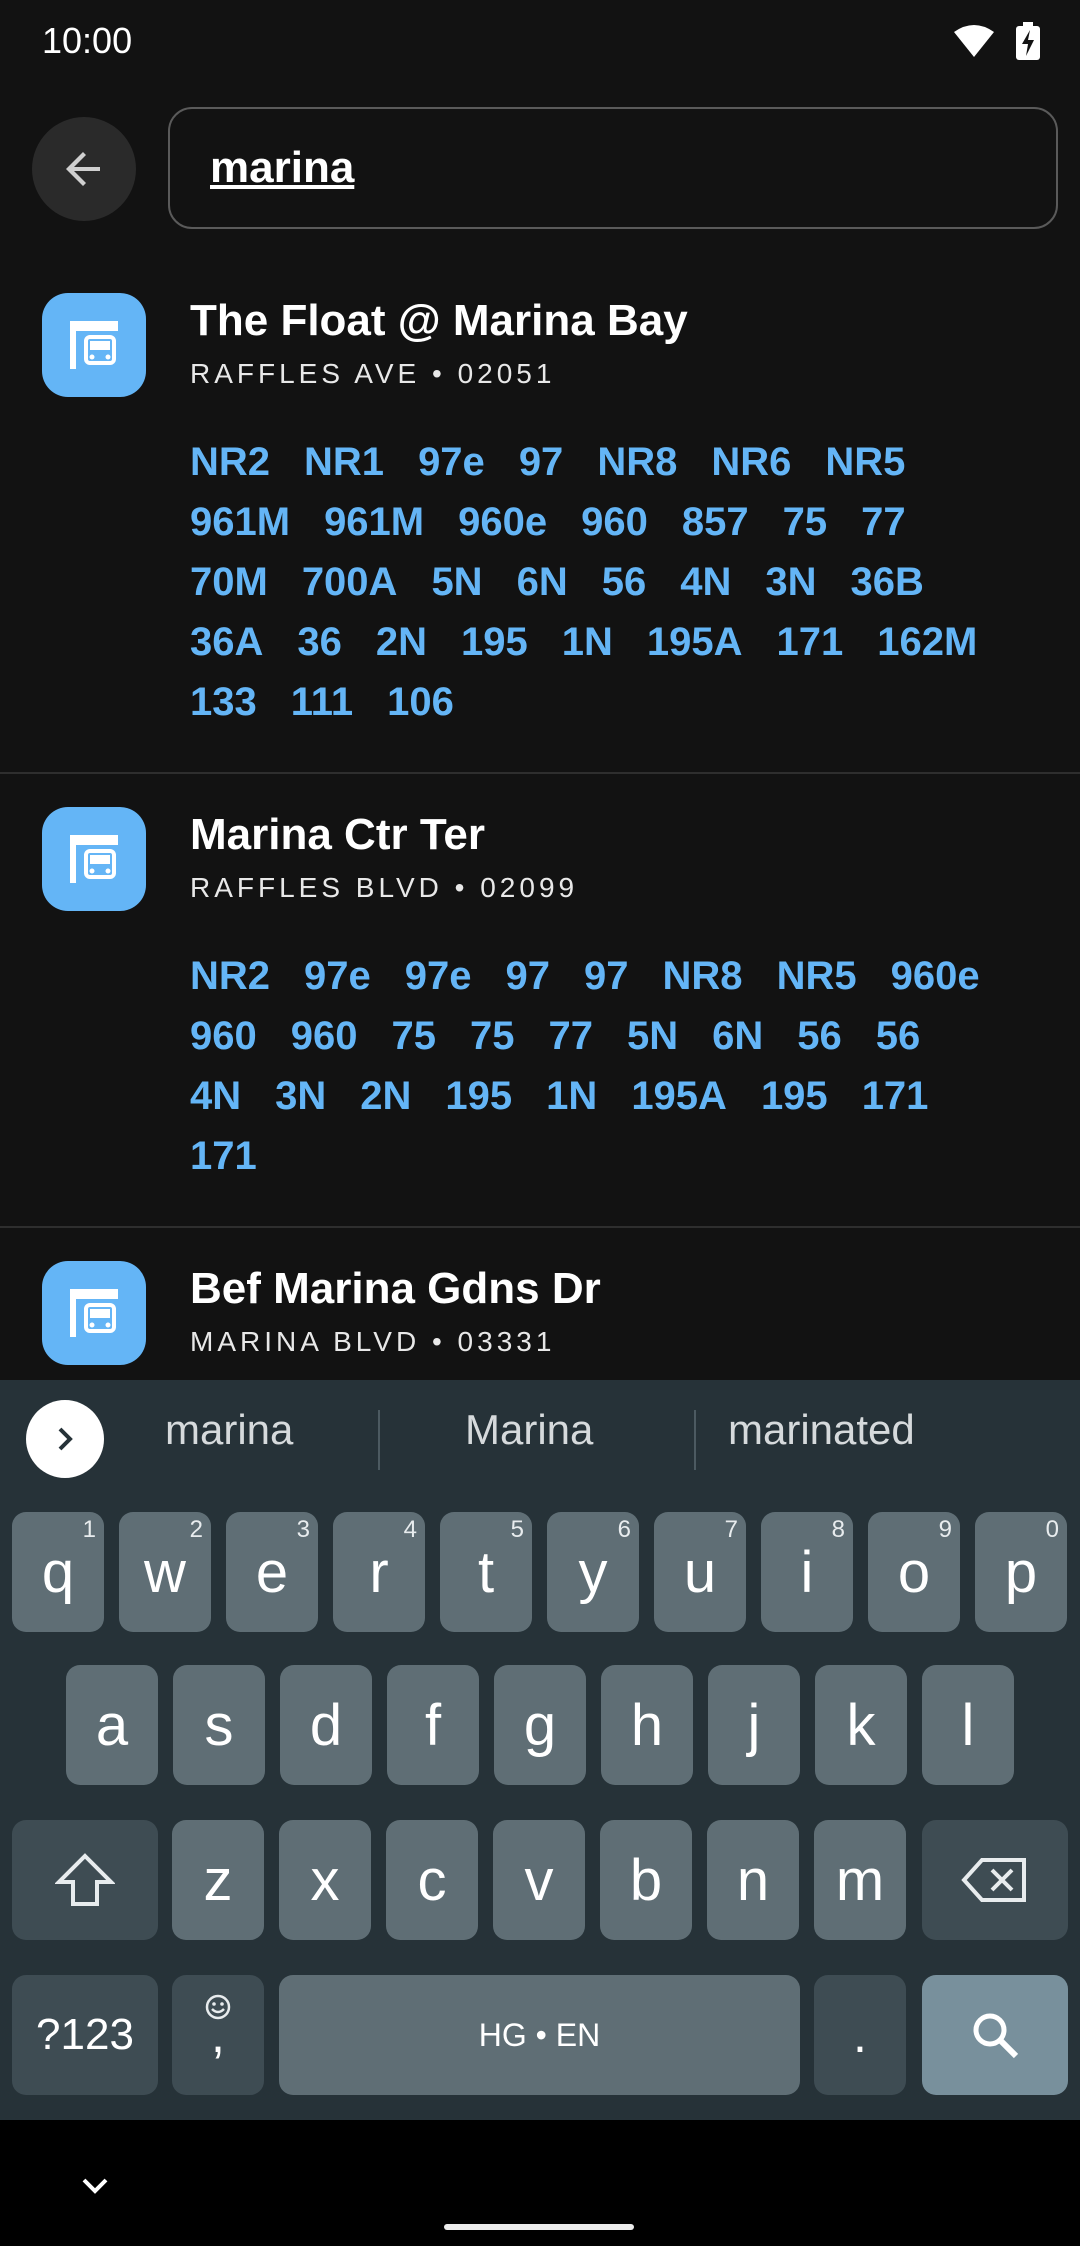 The image size is (1080, 2246). I want to click on route-number: 961M, so click(240, 522).